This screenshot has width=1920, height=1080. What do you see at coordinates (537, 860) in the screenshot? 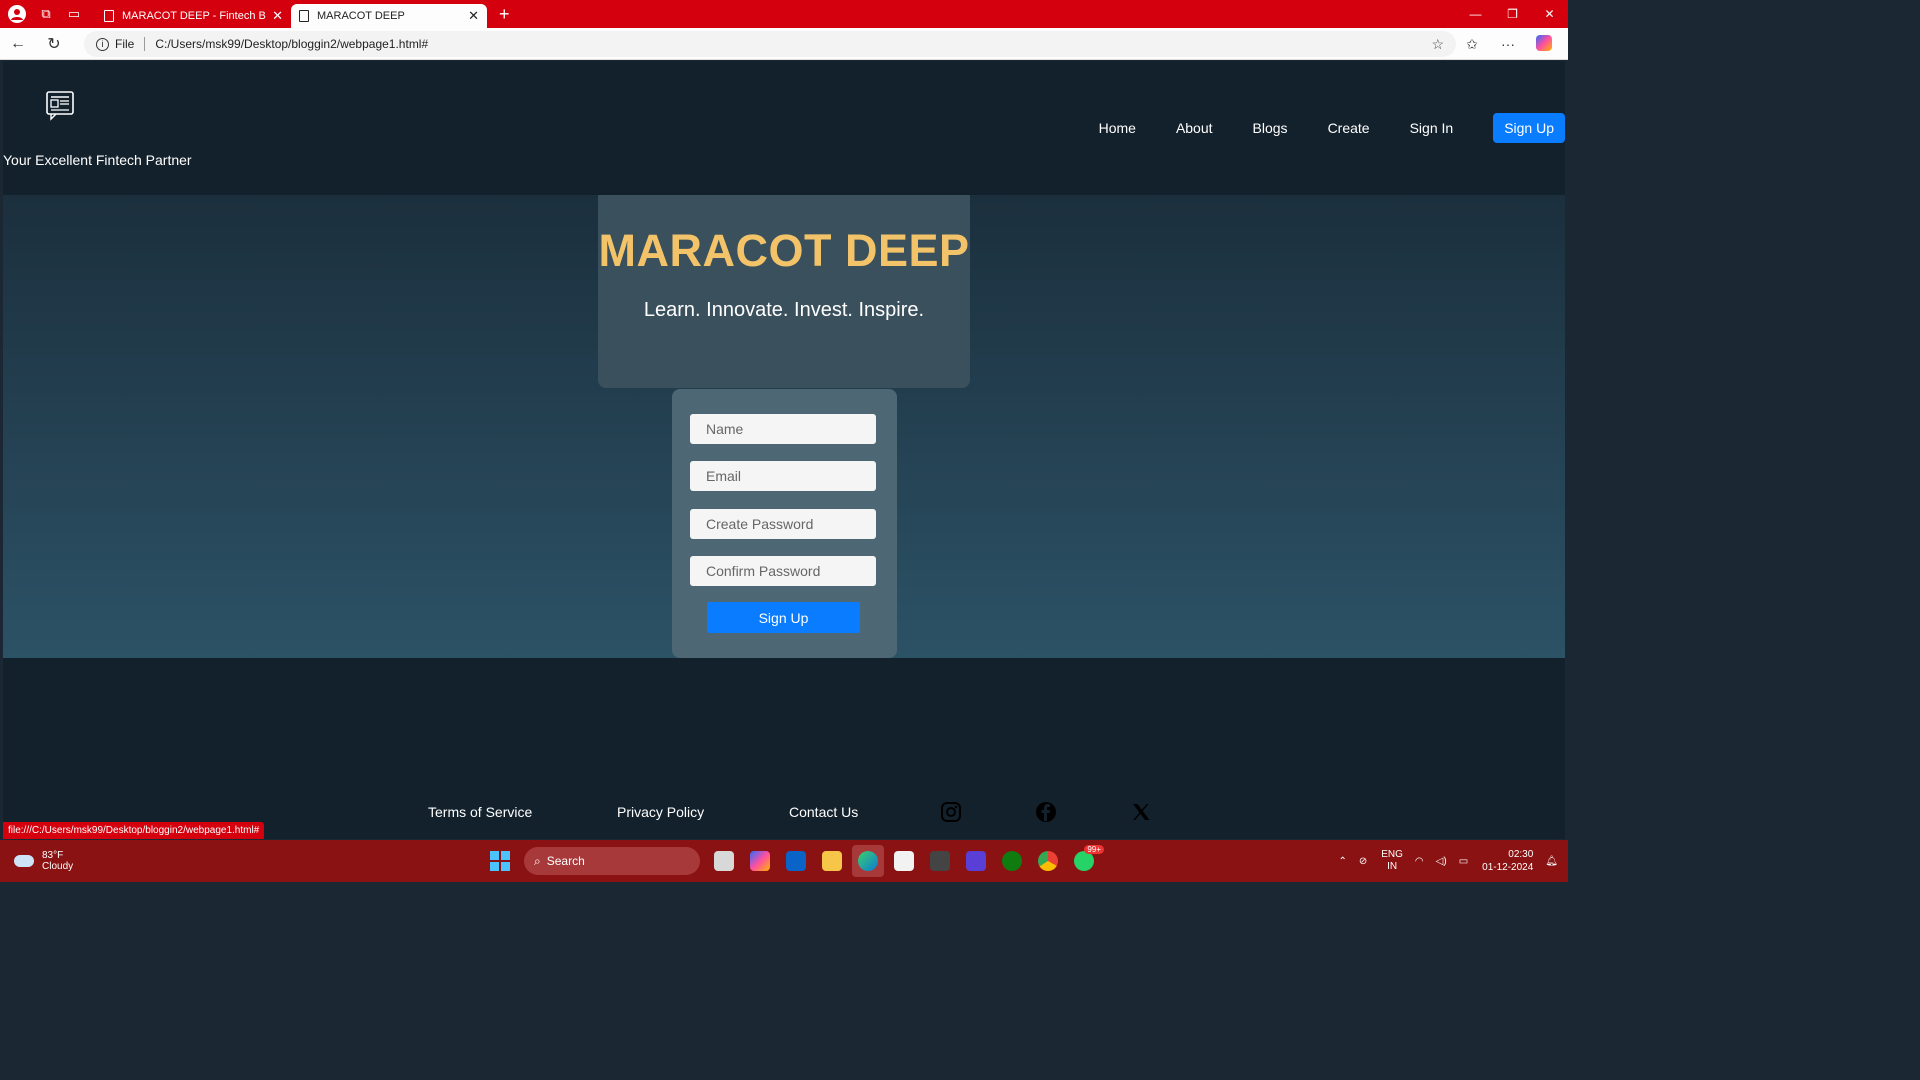
I see `search-icon: ⌕` at bounding box center [537, 860].